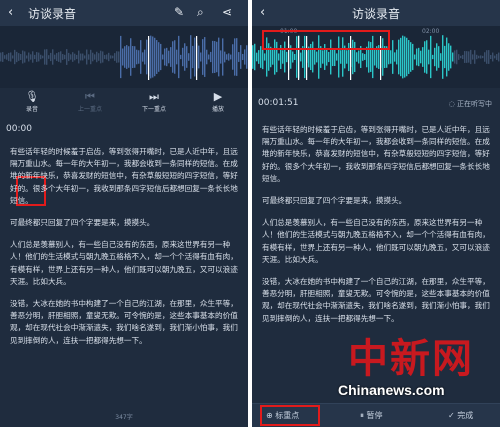  What do you see at coordinates (200, 12) in the screenshot?
I see `search-icon: ⌕` at bounding box center [200, 12].